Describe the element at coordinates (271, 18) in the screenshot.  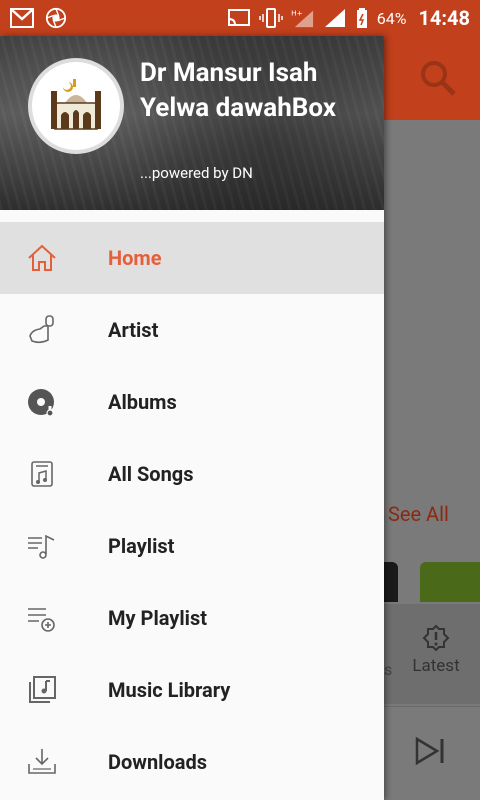
I see `vibrate-icon` at that location.